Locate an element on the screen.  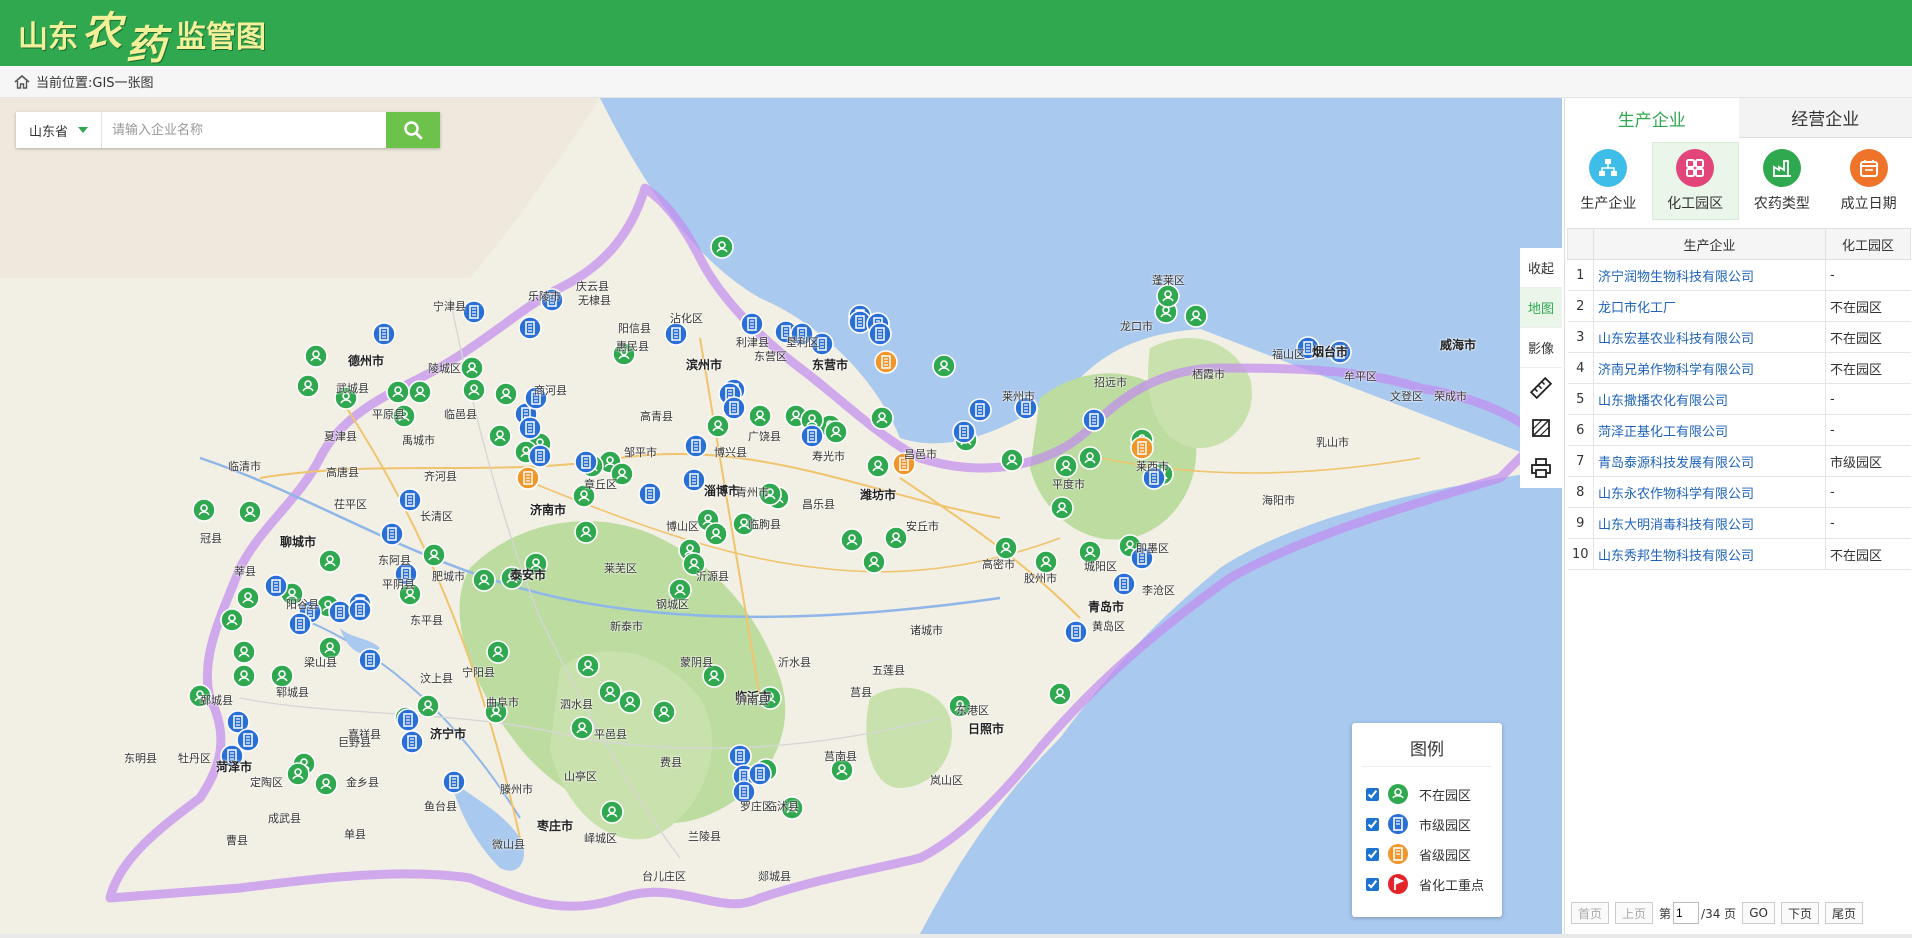
table-row: 2 龙口市化工厂 不在园区 is located at coordinates (1739, 306).